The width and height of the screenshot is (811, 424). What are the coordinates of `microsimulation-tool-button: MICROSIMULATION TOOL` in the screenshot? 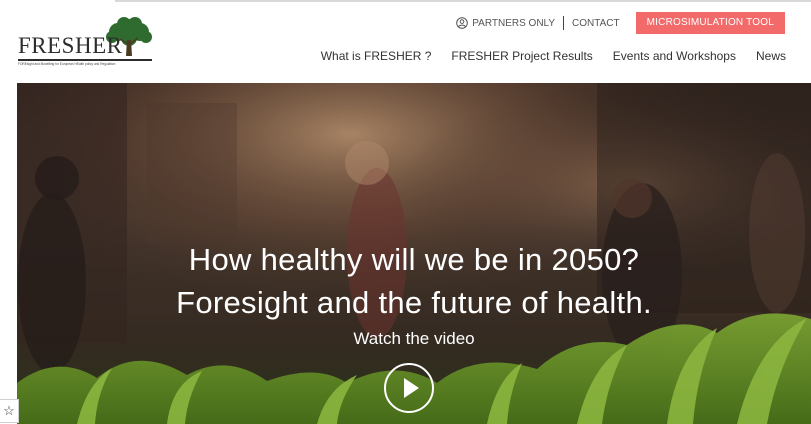 It's located at (710, 23).